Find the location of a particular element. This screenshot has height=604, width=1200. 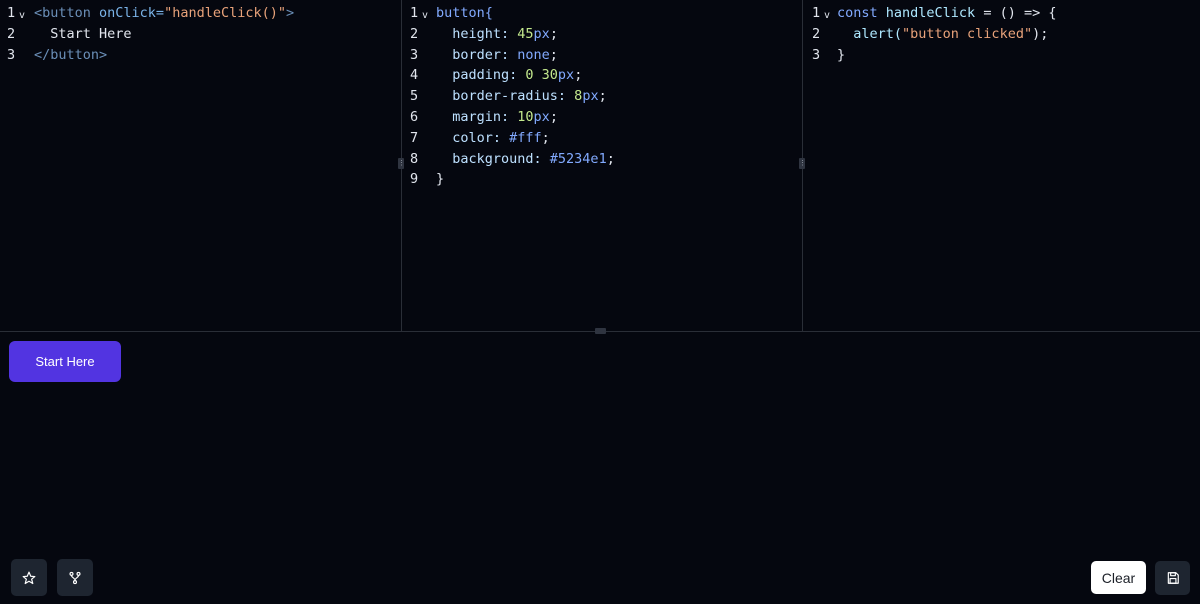

code-text: Start Here is located at coordinates (83, 34).